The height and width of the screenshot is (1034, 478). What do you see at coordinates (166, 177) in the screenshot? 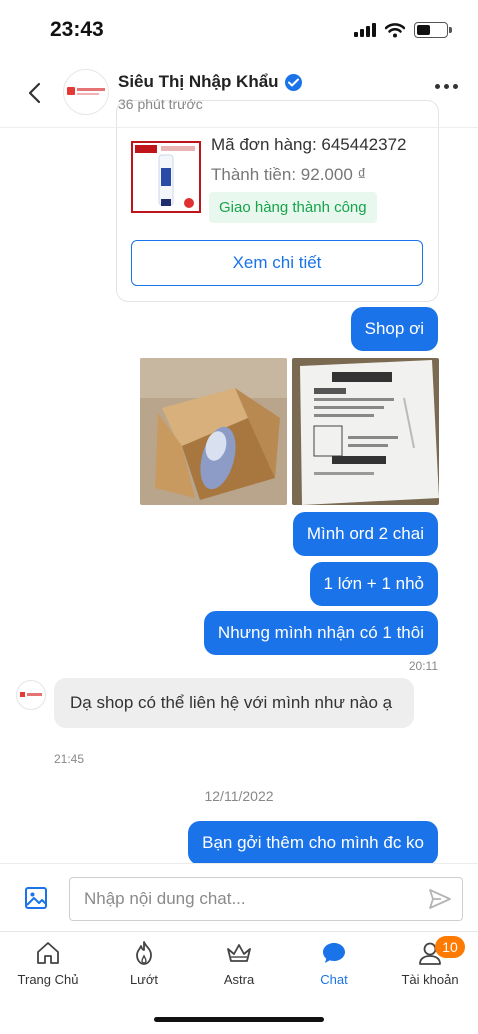
I see `product-thumbnail` at bounding box center [166, 177].